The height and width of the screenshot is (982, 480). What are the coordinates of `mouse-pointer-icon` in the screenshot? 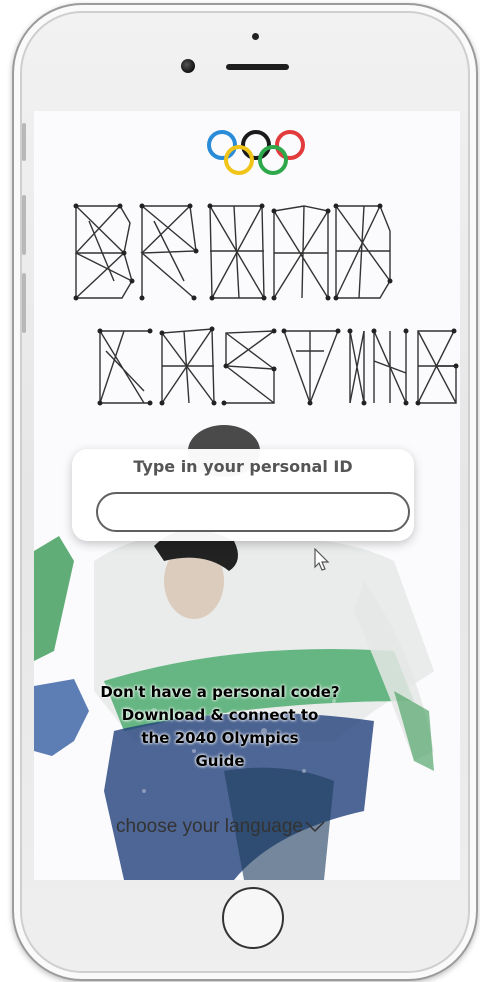 It's located at (322, 559).